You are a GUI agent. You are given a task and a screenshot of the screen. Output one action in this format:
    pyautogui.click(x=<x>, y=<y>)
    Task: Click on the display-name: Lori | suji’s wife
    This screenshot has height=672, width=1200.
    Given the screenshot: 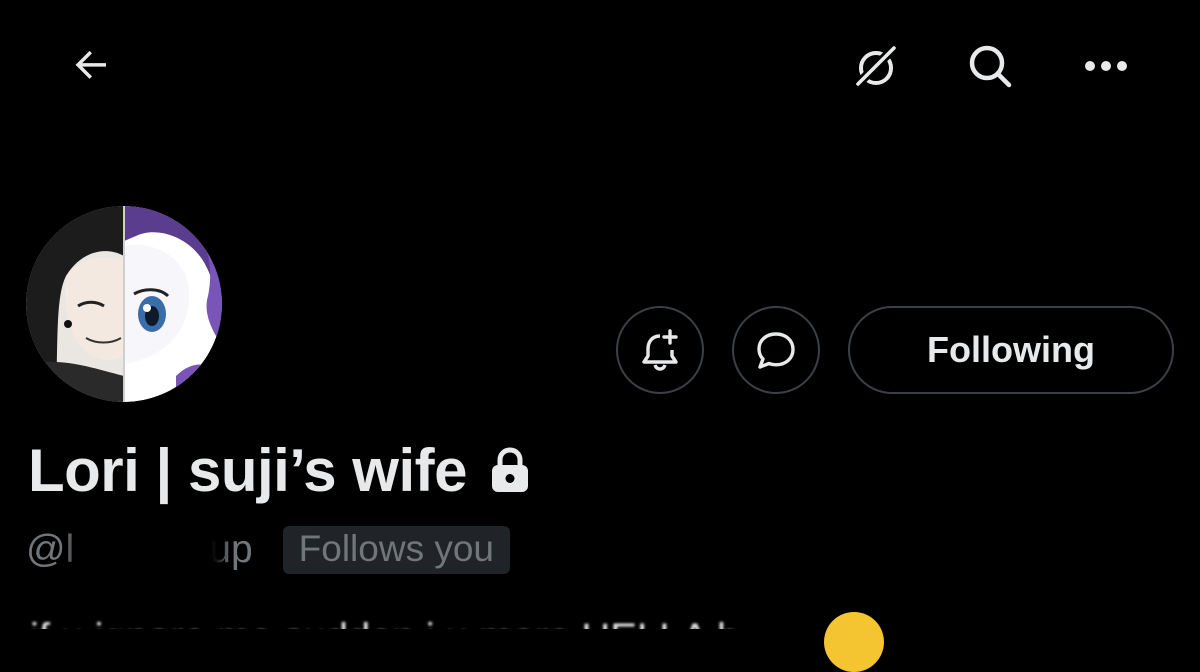 What is the action you would take?
    pyautogui.click(x=247, y=470)
    